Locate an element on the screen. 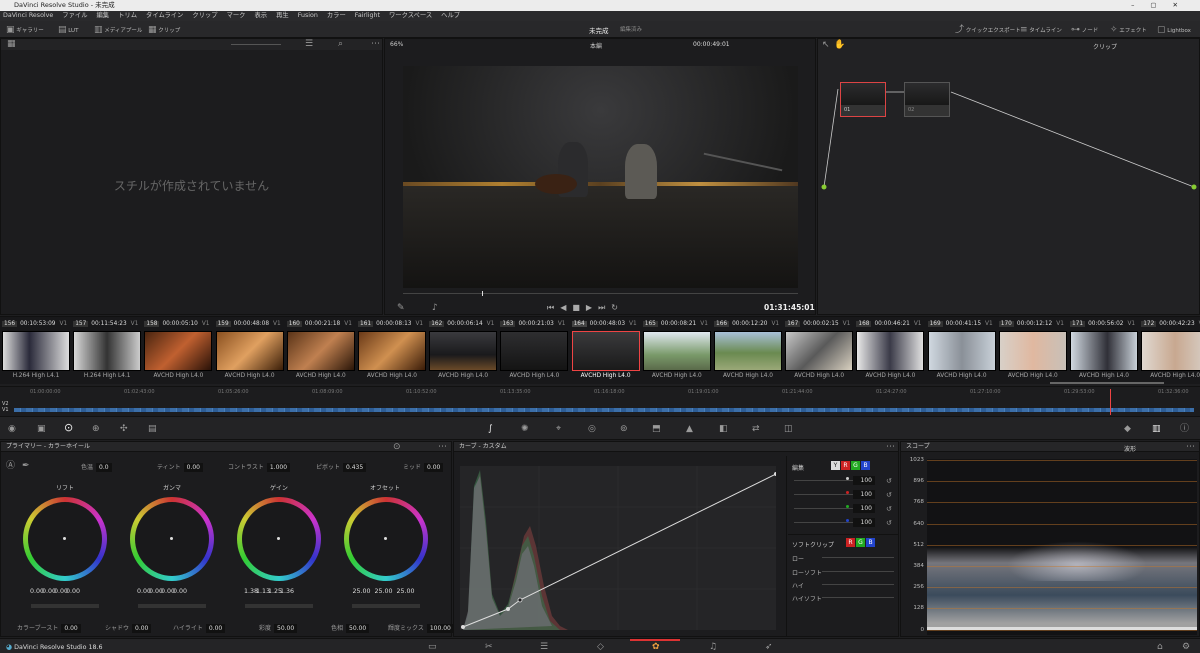  gamma-values: 0.000.000.000.00 is located at coordinates (162, 591).